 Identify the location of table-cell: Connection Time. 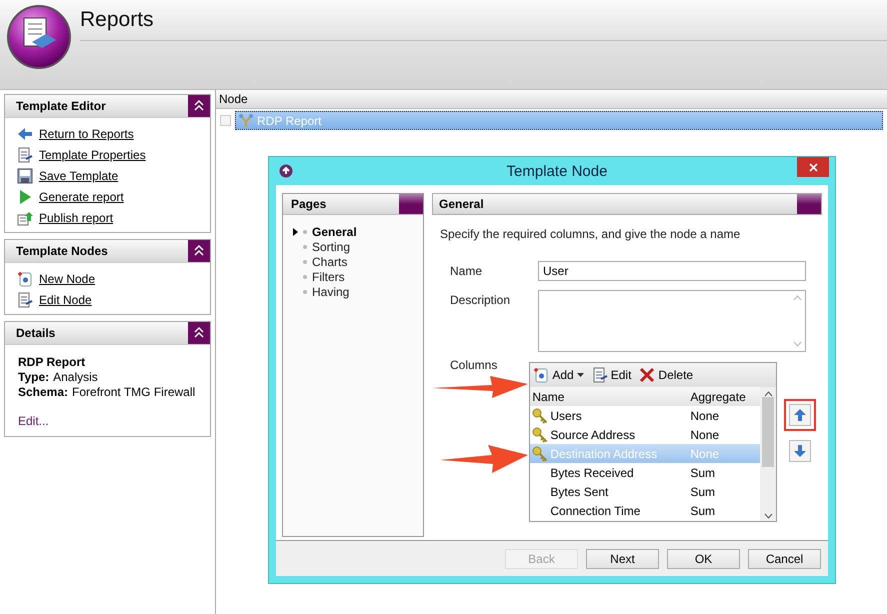
(595, 511).